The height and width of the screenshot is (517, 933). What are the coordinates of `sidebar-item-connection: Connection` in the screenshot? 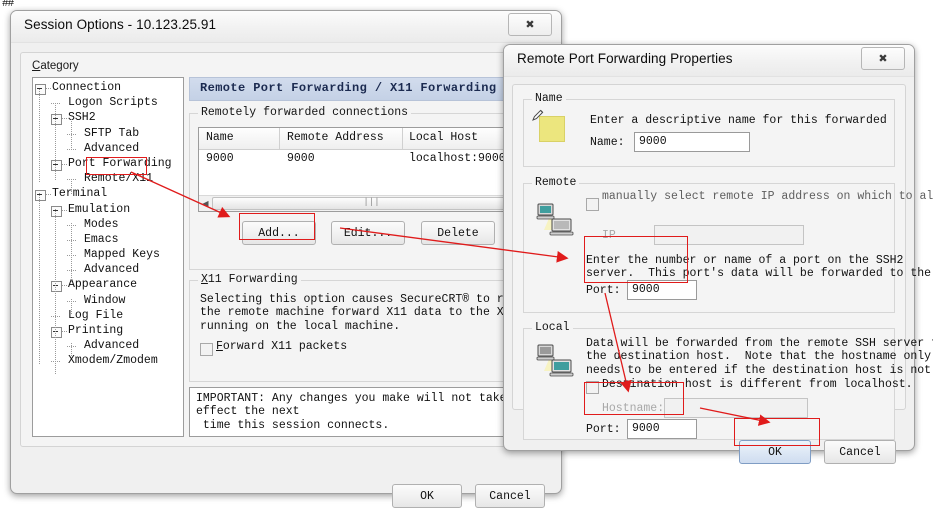 It's located at (109, 88).